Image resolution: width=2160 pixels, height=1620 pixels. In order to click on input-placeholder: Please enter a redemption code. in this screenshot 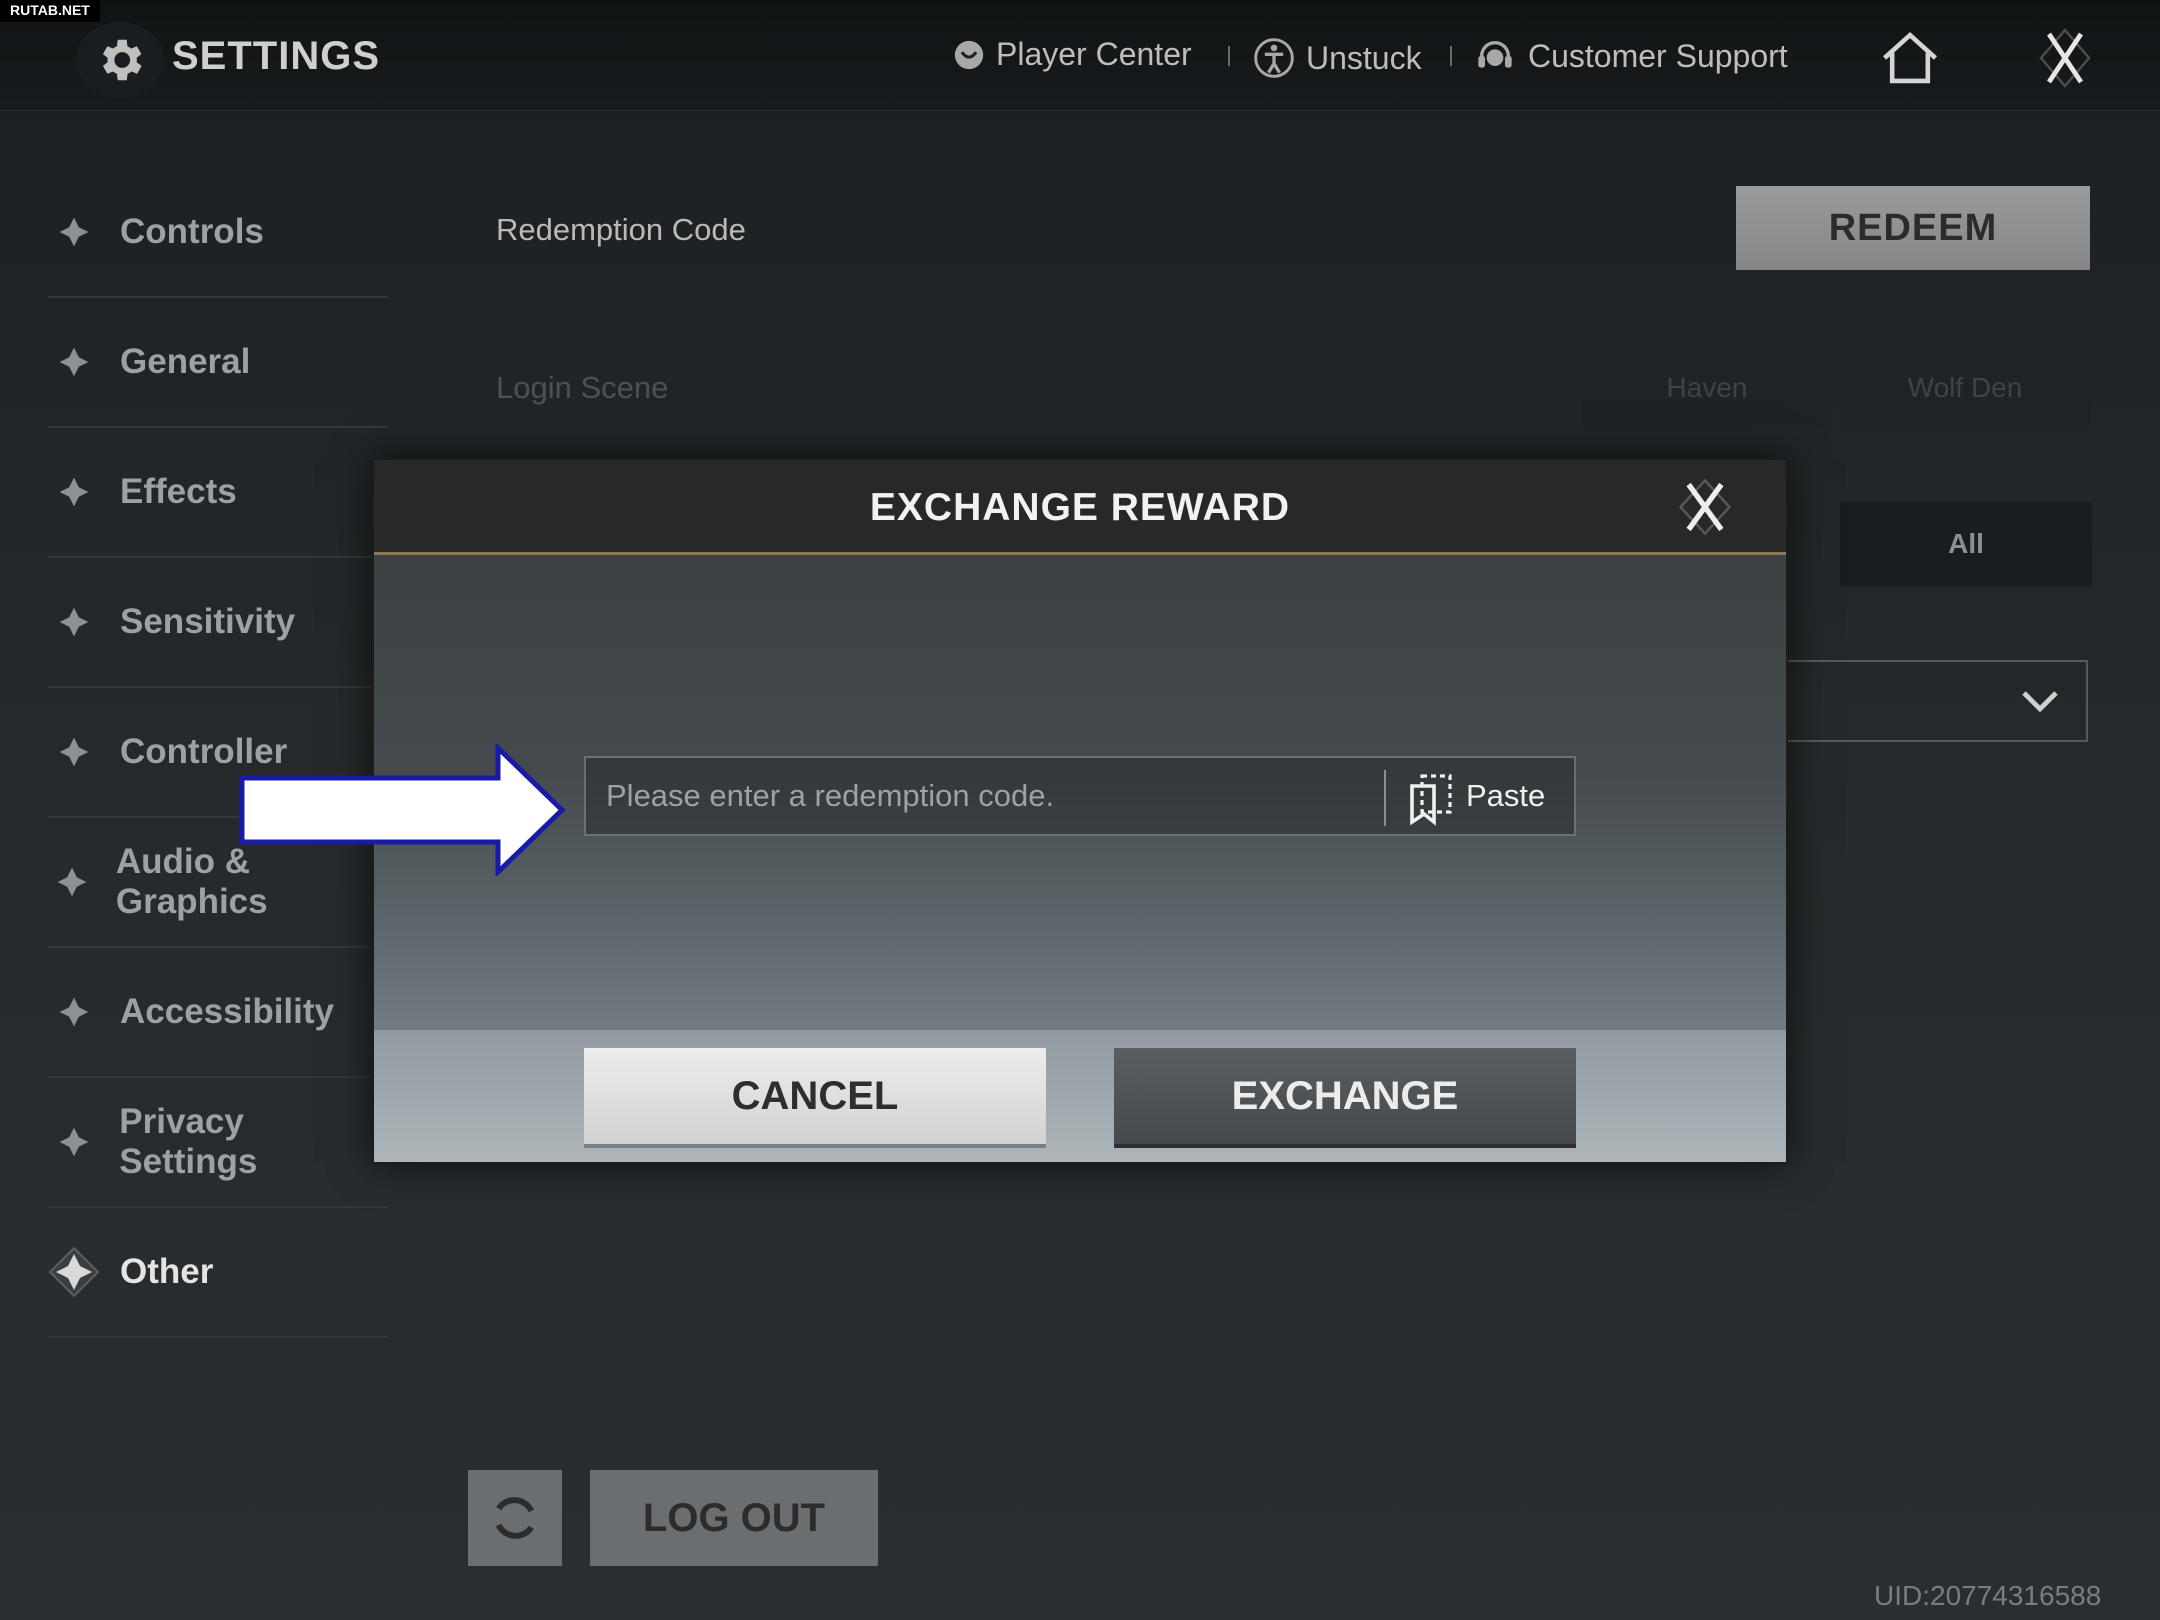, I will do `click(830, 795)`.